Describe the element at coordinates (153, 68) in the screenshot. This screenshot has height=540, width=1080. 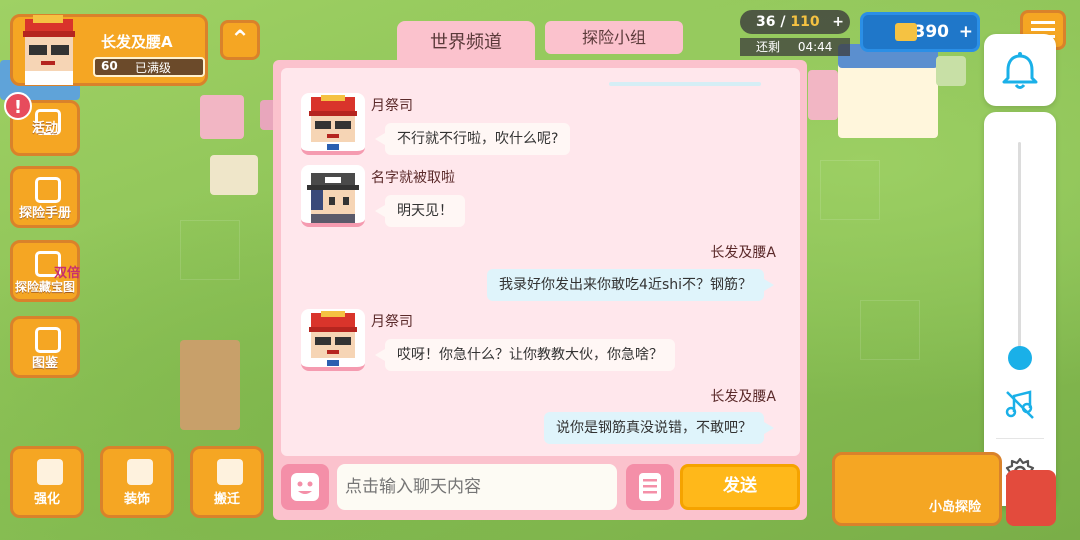
I see `player-level-status: 已满级` at that location.